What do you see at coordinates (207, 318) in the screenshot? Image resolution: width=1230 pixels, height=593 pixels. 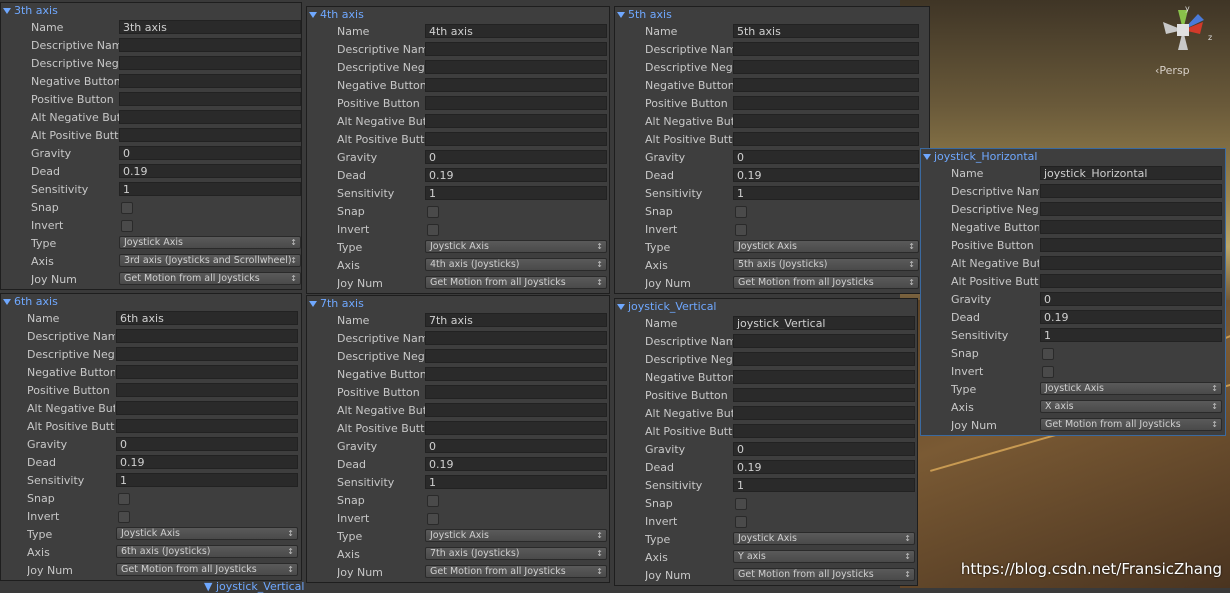 I see `field-input-name: 6th axis` at bounding box center [207, 318].